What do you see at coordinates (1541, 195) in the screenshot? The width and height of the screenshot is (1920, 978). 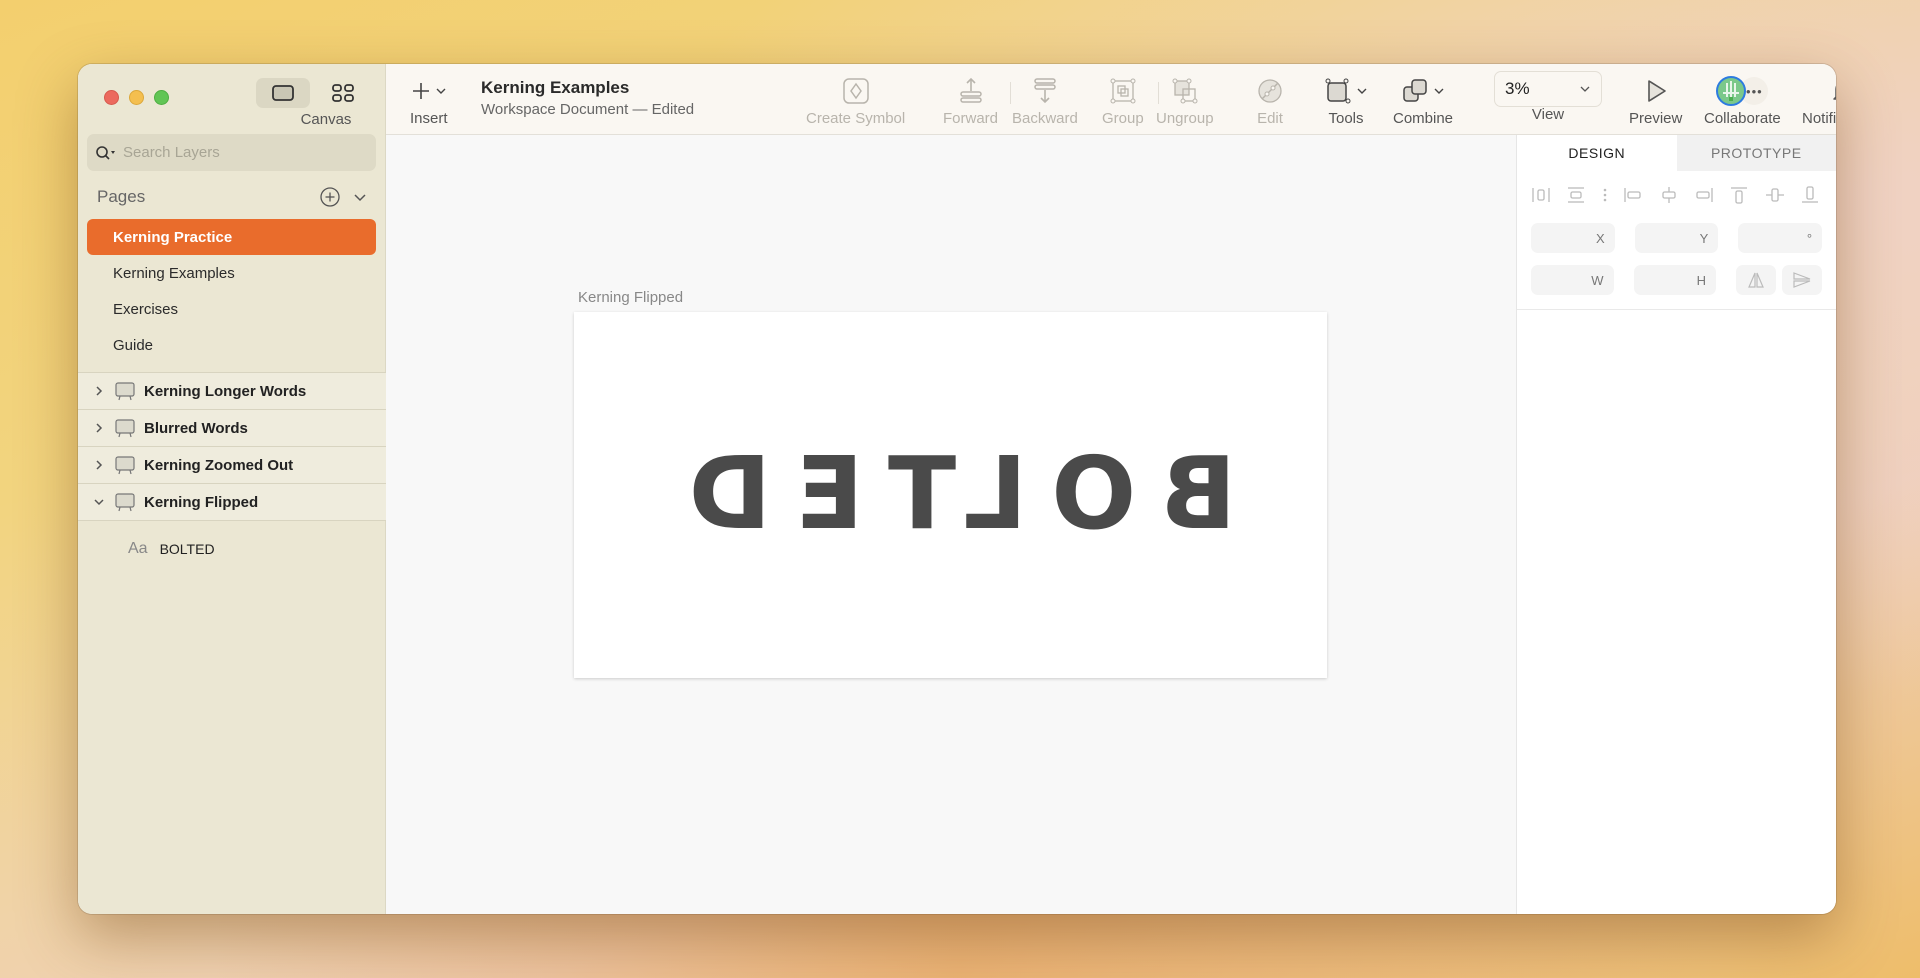 I see `distribute-horizontal-icon` at bounding box center [1541, 195].